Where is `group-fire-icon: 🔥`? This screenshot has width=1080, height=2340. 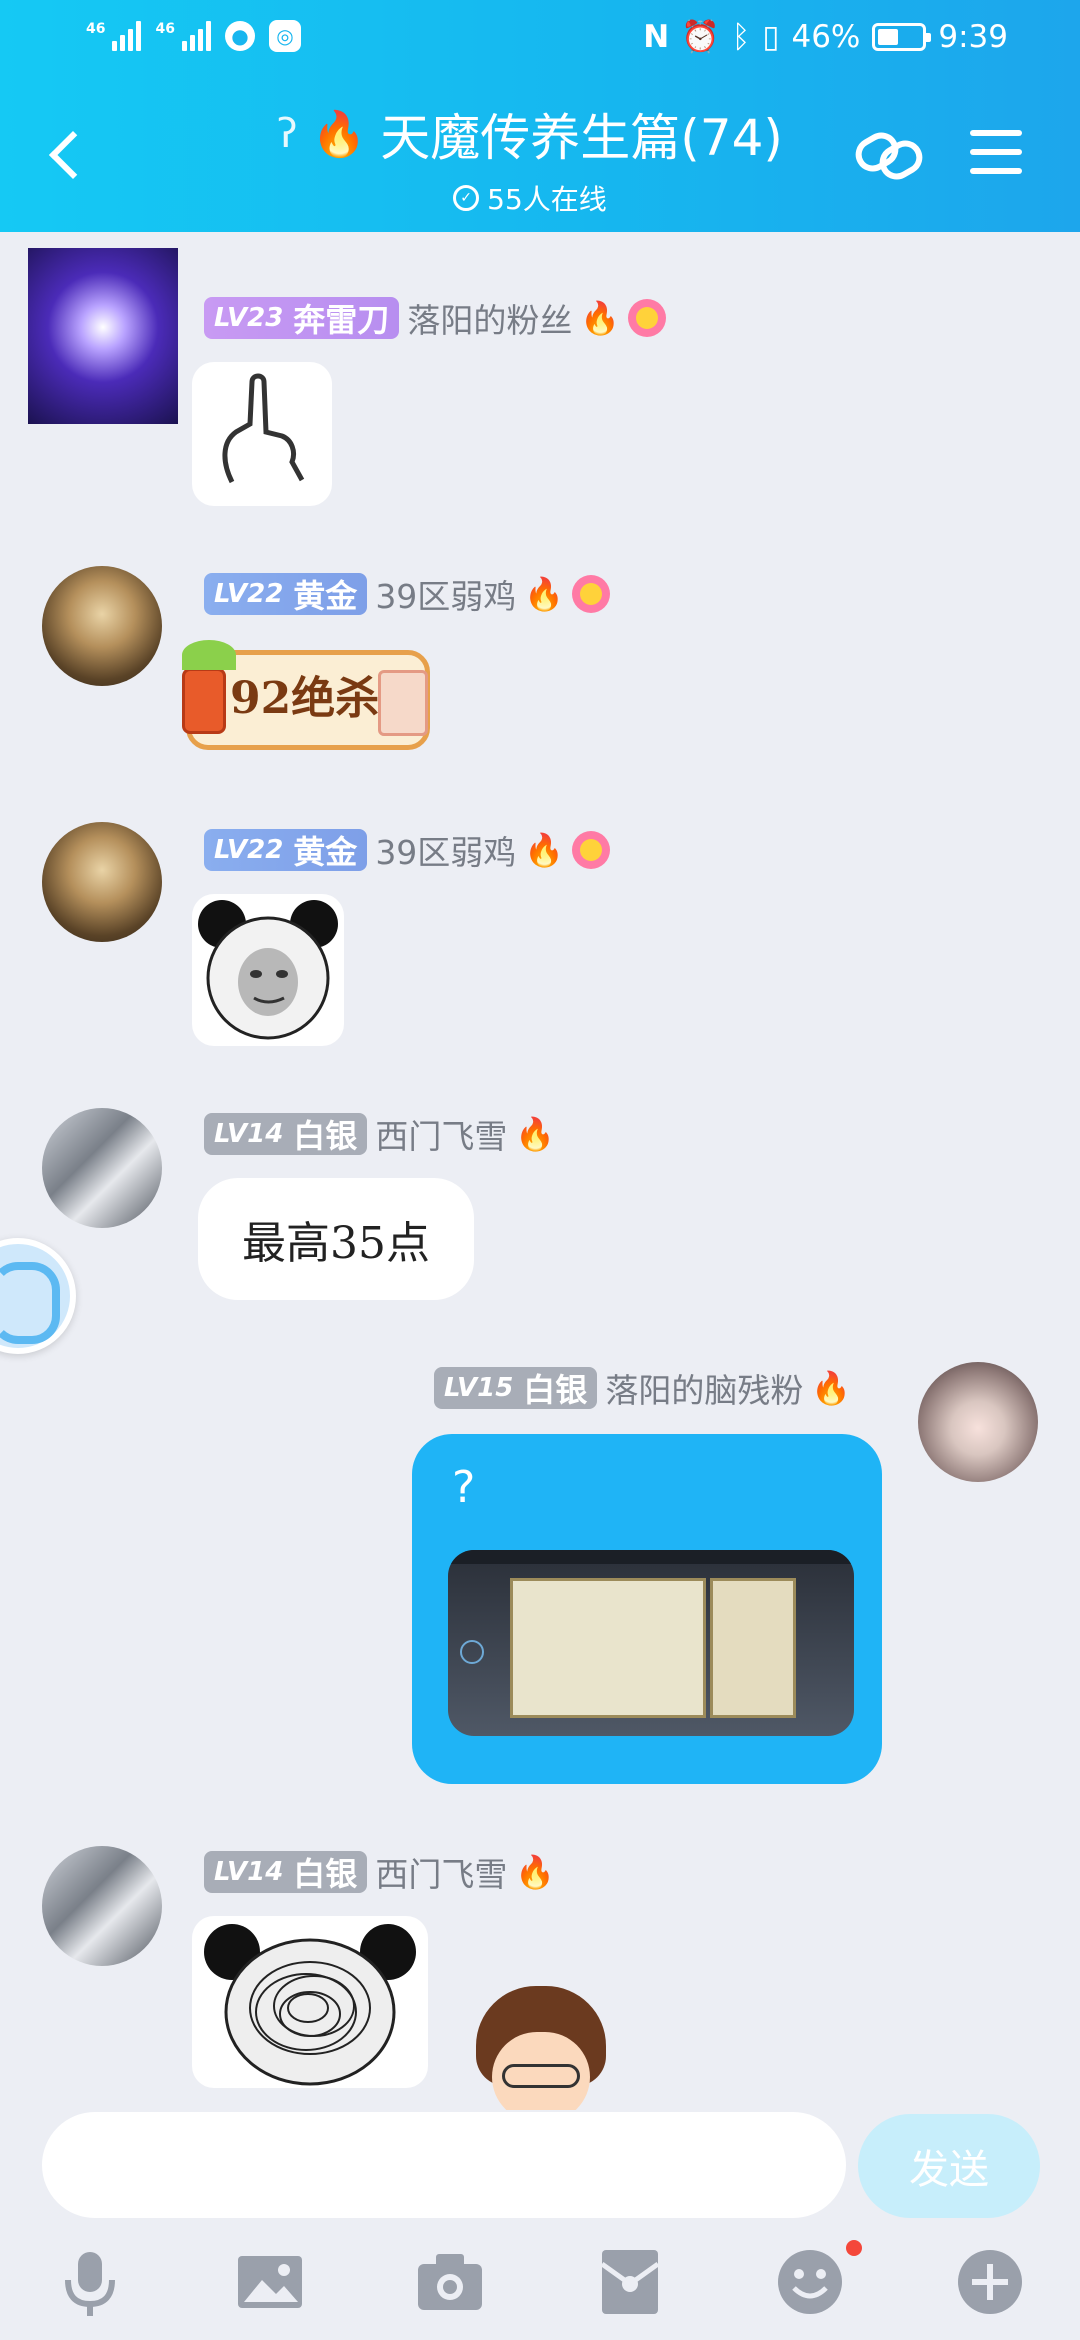 group-fire-icon: 🔥 is located at coordinates (339, 134).